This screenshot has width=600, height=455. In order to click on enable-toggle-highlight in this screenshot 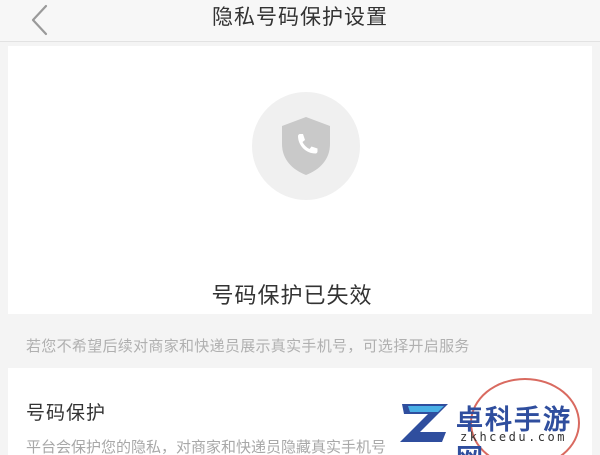, I will do `click(525, 416)`.